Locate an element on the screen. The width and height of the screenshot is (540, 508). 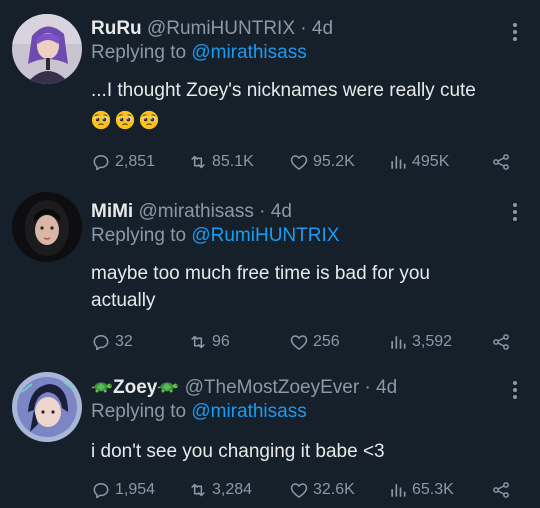
views-button: 495K is located at coordinates (418, 162).